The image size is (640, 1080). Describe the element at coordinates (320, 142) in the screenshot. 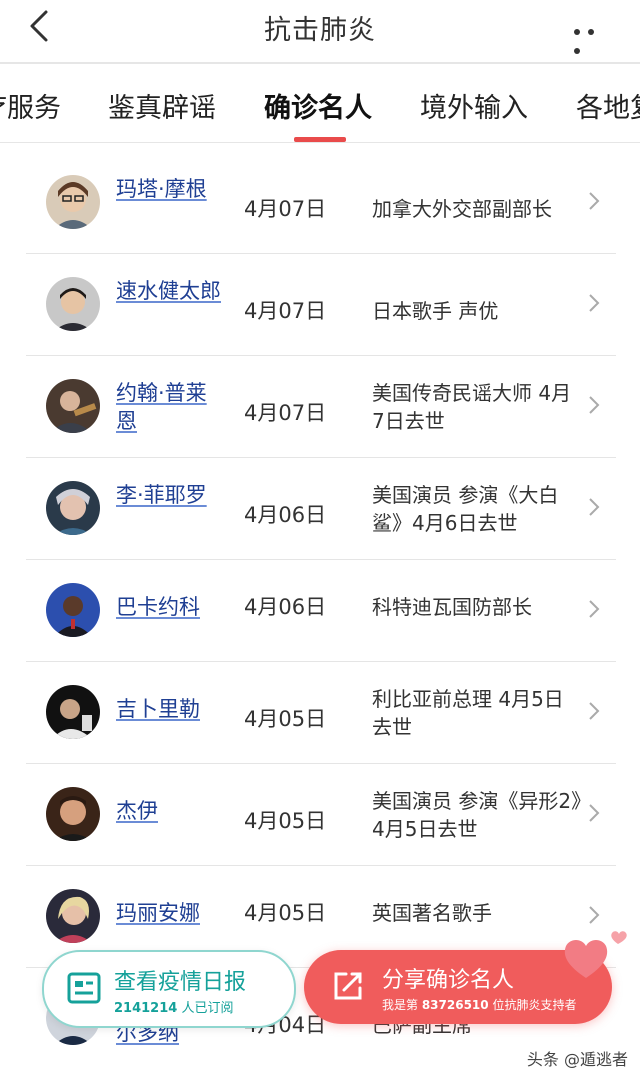

I see `tabs-divider` at that location.